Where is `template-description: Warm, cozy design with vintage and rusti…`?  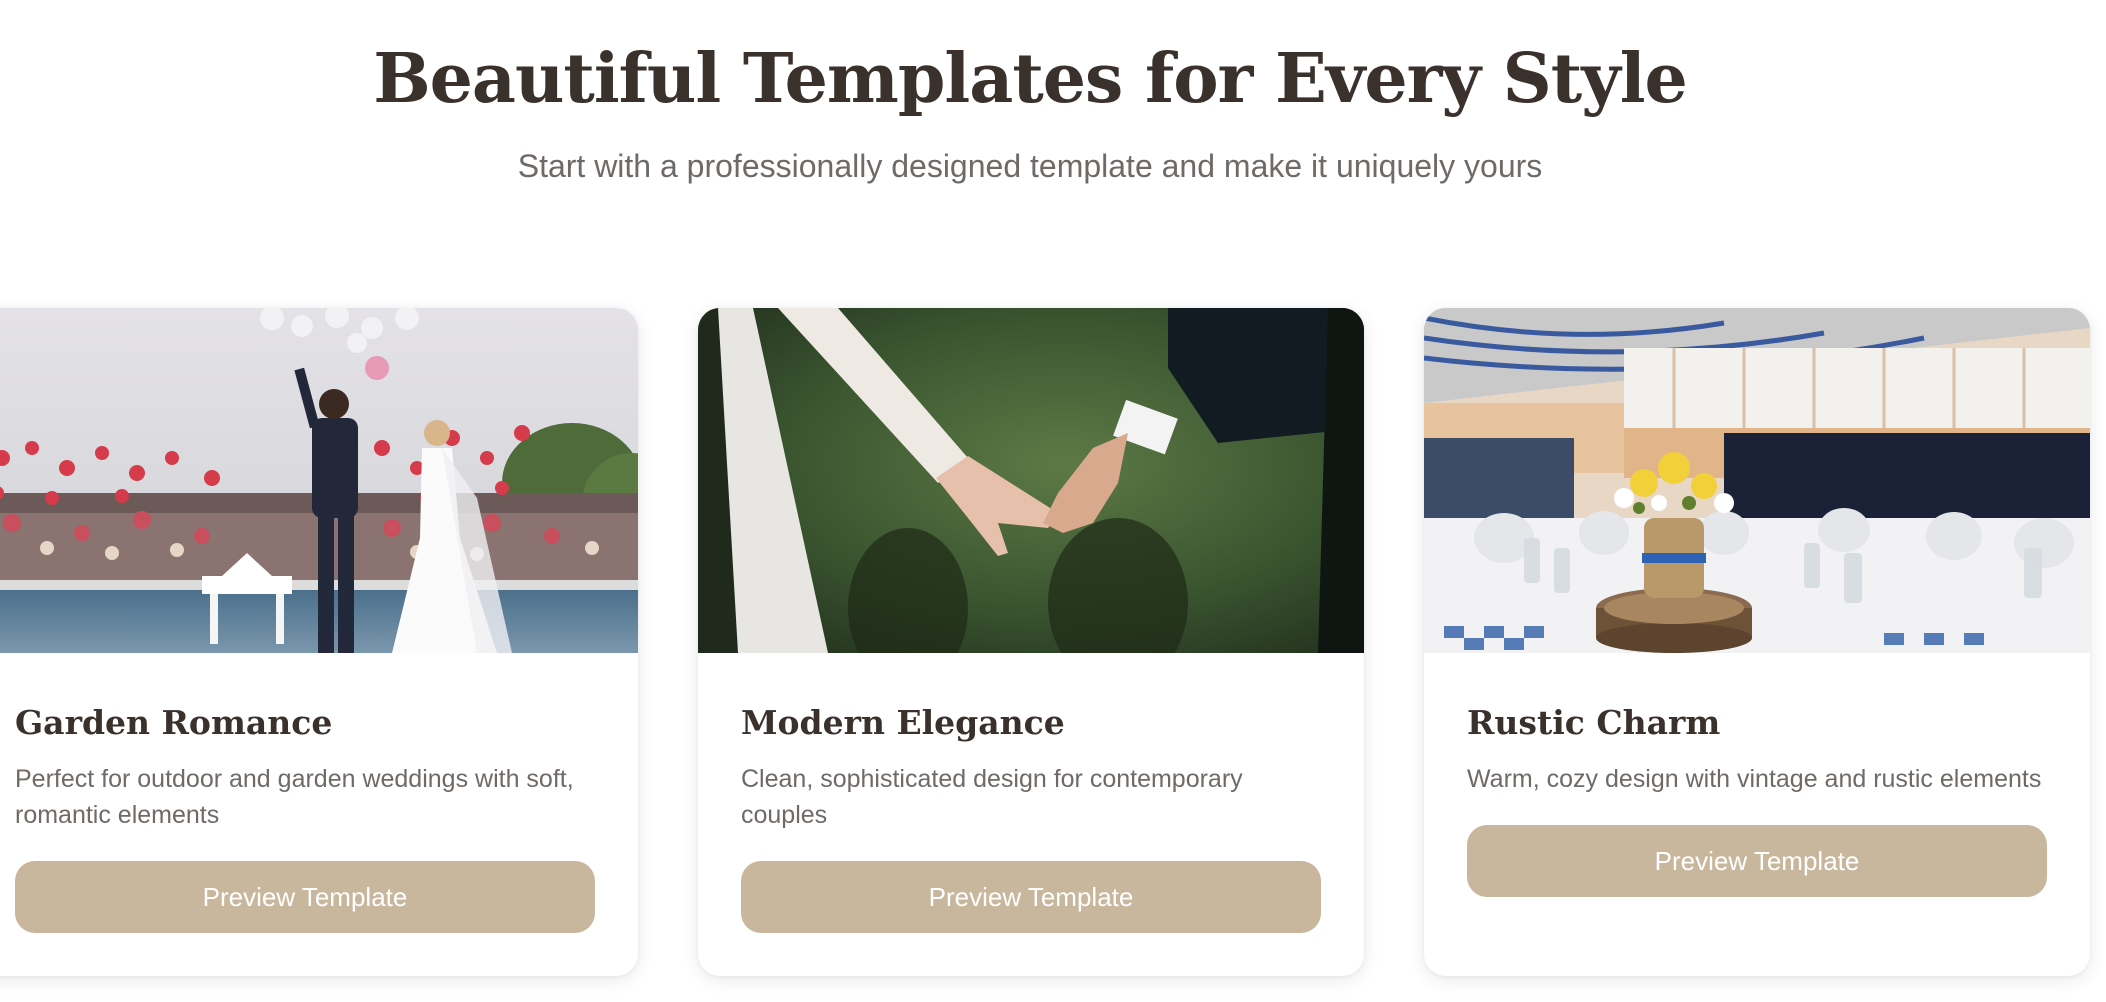
template-description: Warm, cozy design with vintage and rusti… is located at coordinates (1754, 779).